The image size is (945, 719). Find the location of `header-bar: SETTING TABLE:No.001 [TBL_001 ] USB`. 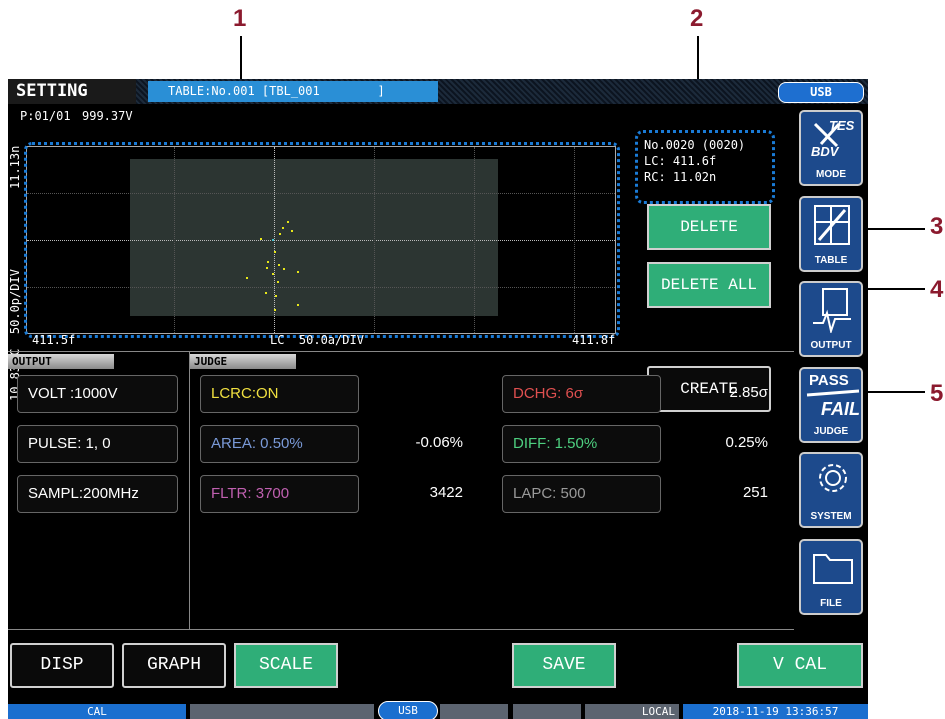

header-bar: SETTING TABLE:No.001 [TBL_001 ] USB is located at coordinates (438, 91).